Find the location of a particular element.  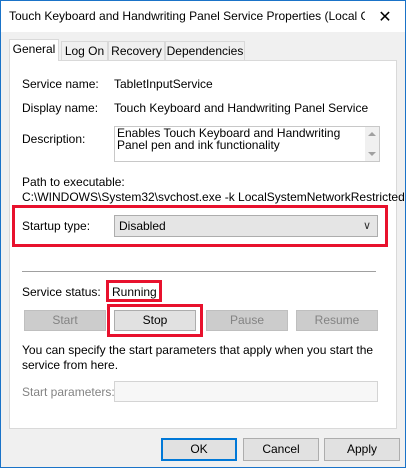

start-button: Start is located at coordinates (65, 320).